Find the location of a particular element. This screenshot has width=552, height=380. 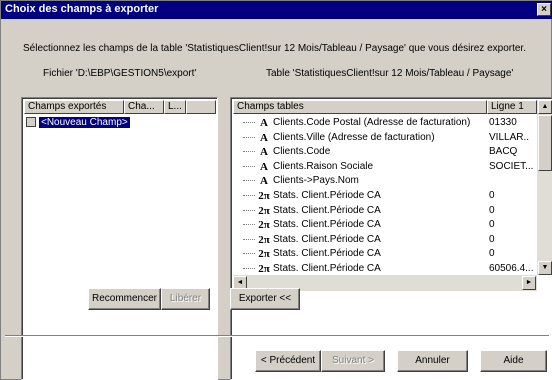

field-name: Clients.Ville (Adresse de facturation) is located at coordinates (354, 137).